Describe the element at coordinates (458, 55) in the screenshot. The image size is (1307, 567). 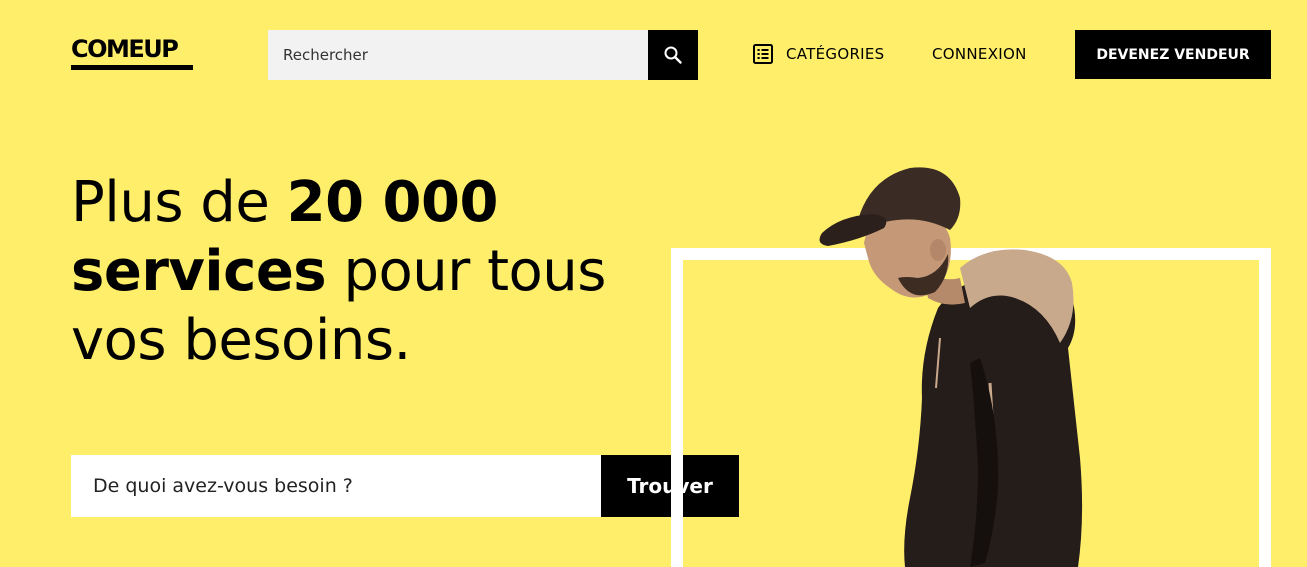
I see `header-search-input` at that location.